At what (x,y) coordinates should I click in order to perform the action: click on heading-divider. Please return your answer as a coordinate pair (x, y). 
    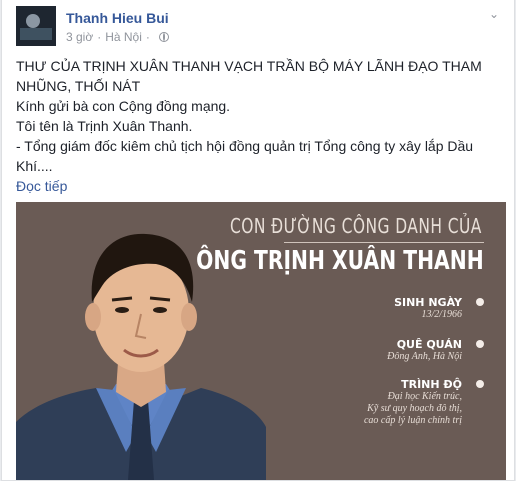
    Looking at the image, I should click on (384, 242).